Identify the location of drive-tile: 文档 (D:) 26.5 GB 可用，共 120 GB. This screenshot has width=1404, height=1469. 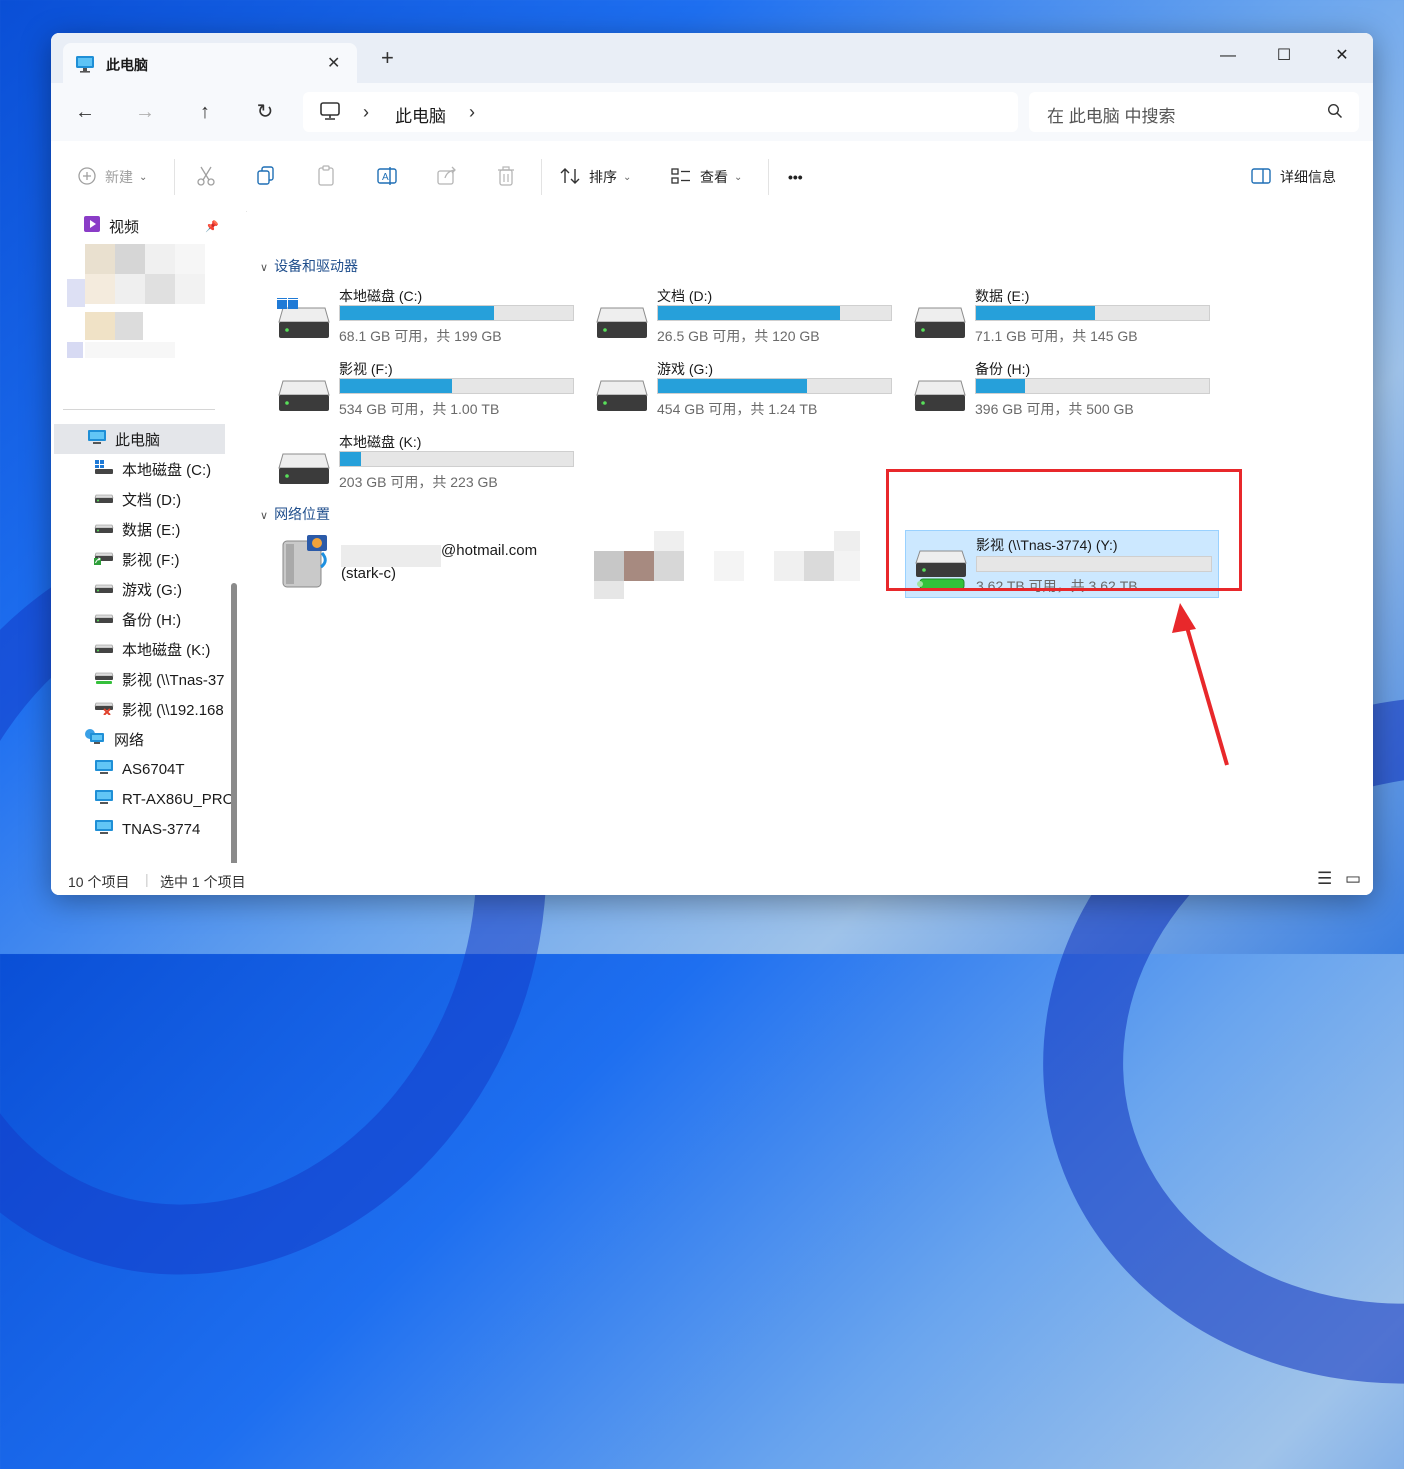
(745, 316).